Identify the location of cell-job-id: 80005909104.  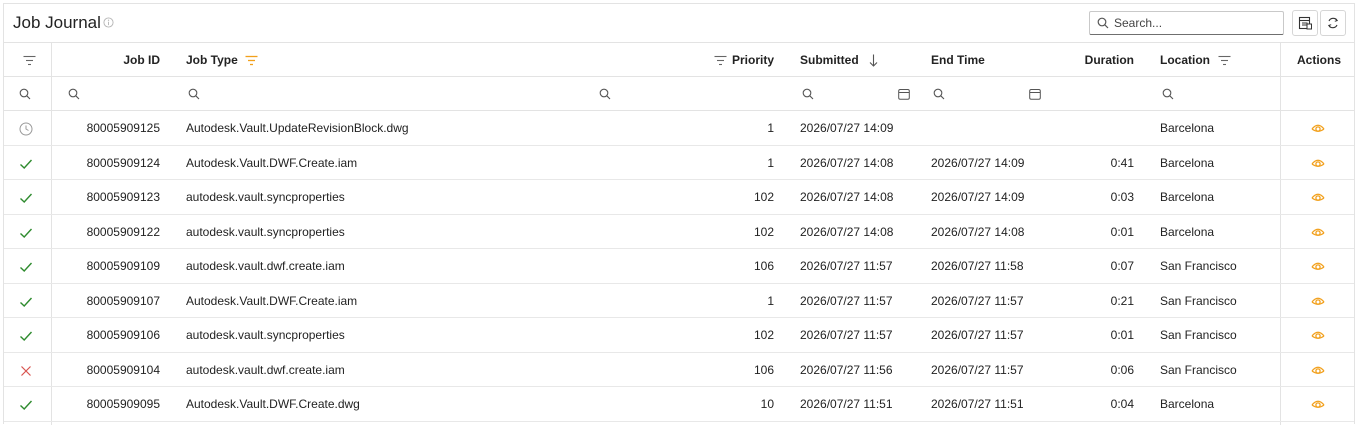
(123, 369).